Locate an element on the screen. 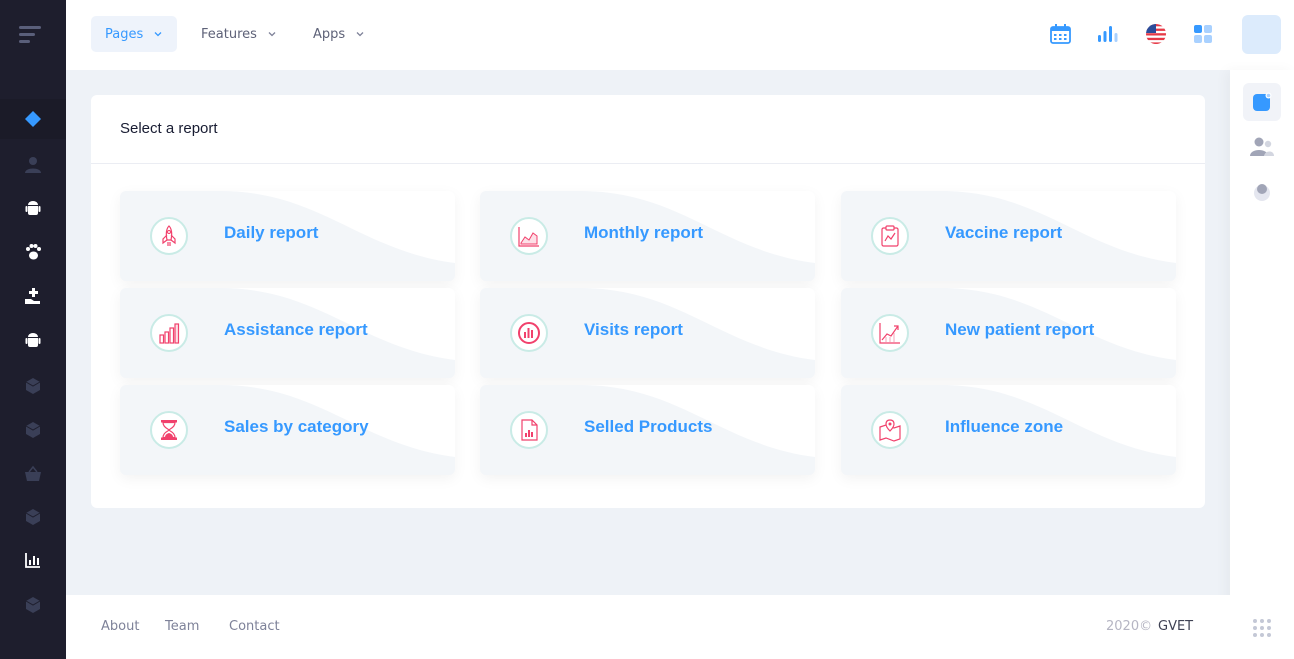 The image size is (1294, 659). sidebar is located at coordinates (33, 329).